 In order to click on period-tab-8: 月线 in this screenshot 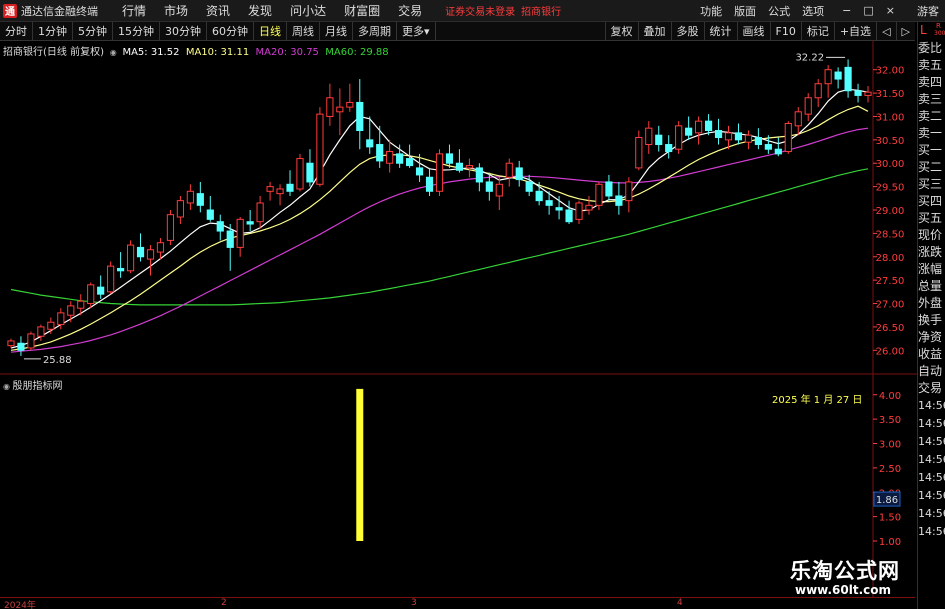, I will do `click(336, 31)`.